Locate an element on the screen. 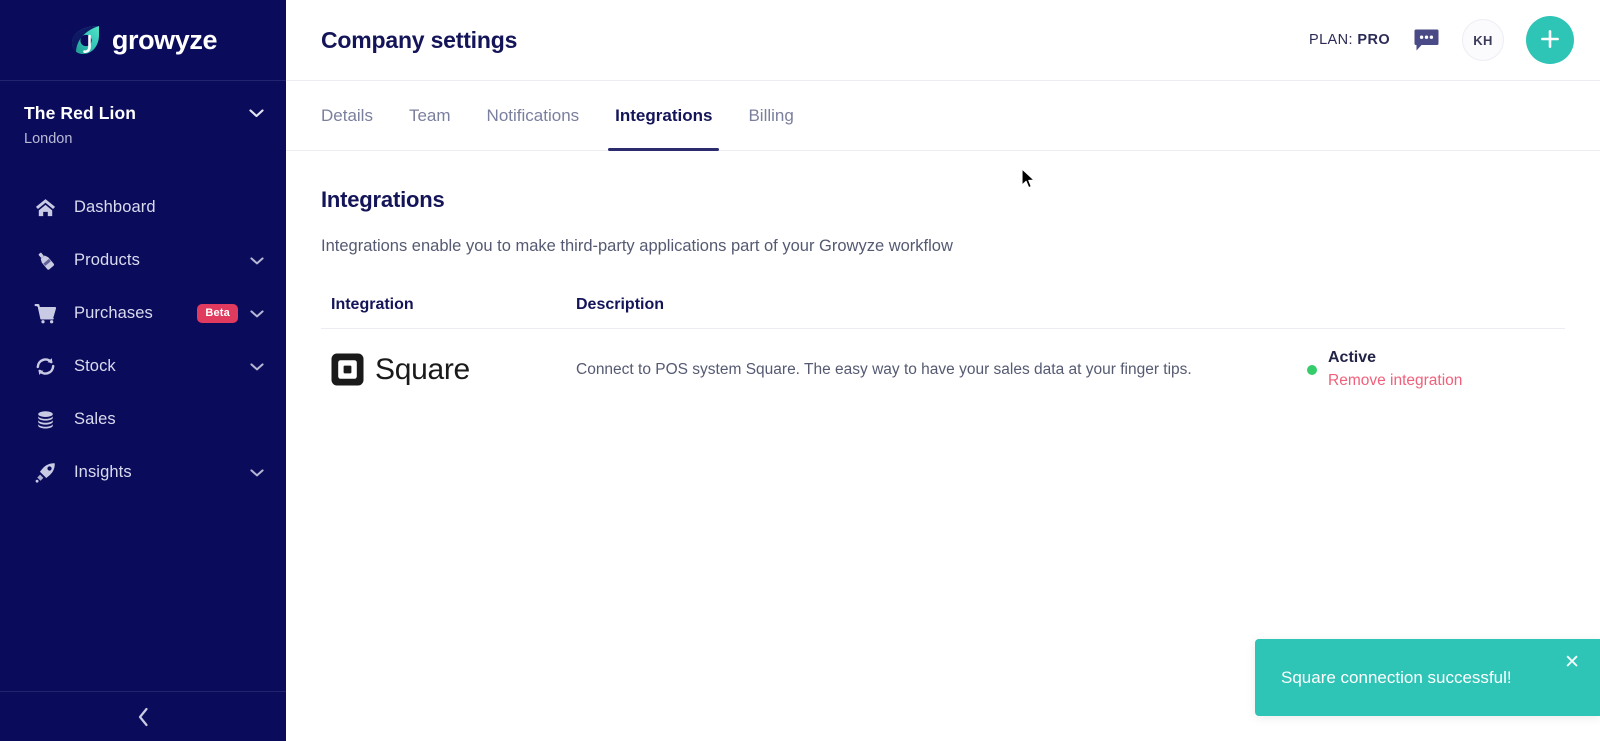 This screenshot has height=741, width=1600. toast-notification: Square connection successful! ✕ is located at coordinates (1427, 677).